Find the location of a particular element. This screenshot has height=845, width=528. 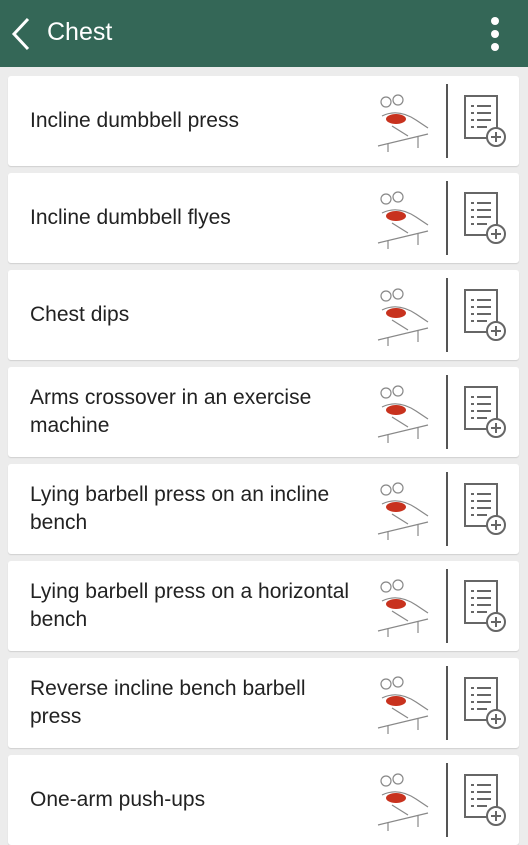

exercise-list-item: Incline dumbbell press is located at coordinates (263, 121).